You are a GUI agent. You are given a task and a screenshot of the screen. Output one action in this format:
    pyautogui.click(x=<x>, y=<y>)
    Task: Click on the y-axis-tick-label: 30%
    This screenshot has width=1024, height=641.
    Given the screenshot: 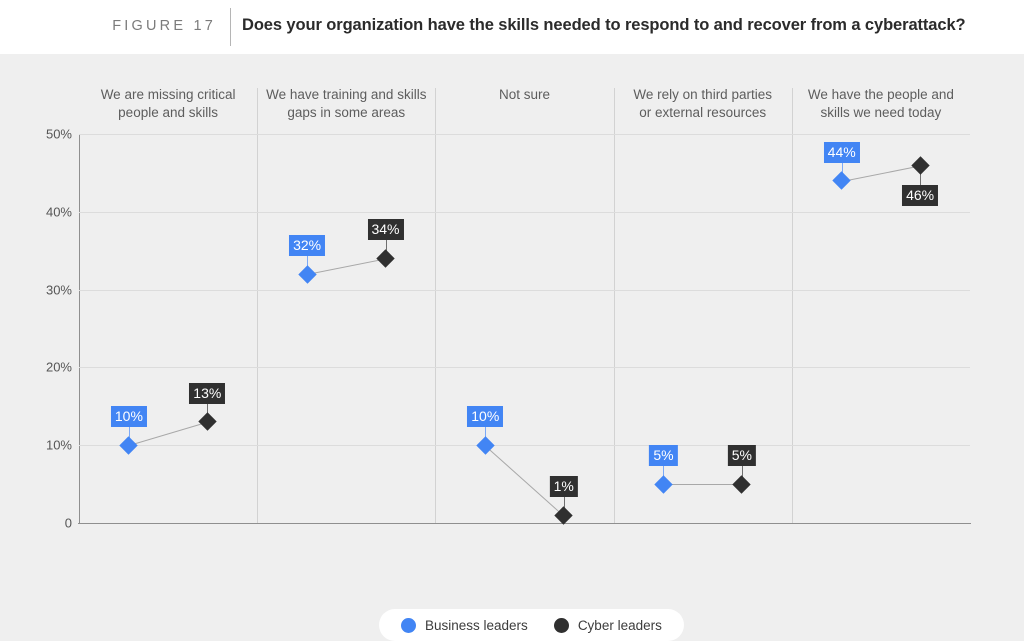 What is the action you would take?
    pyautogui.click(x=58, y=290)
    